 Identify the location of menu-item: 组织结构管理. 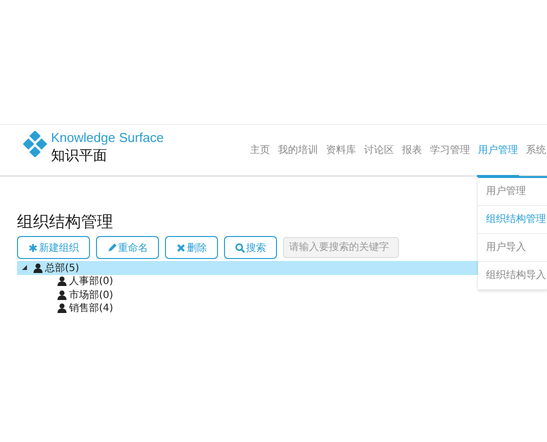
(512, 220).